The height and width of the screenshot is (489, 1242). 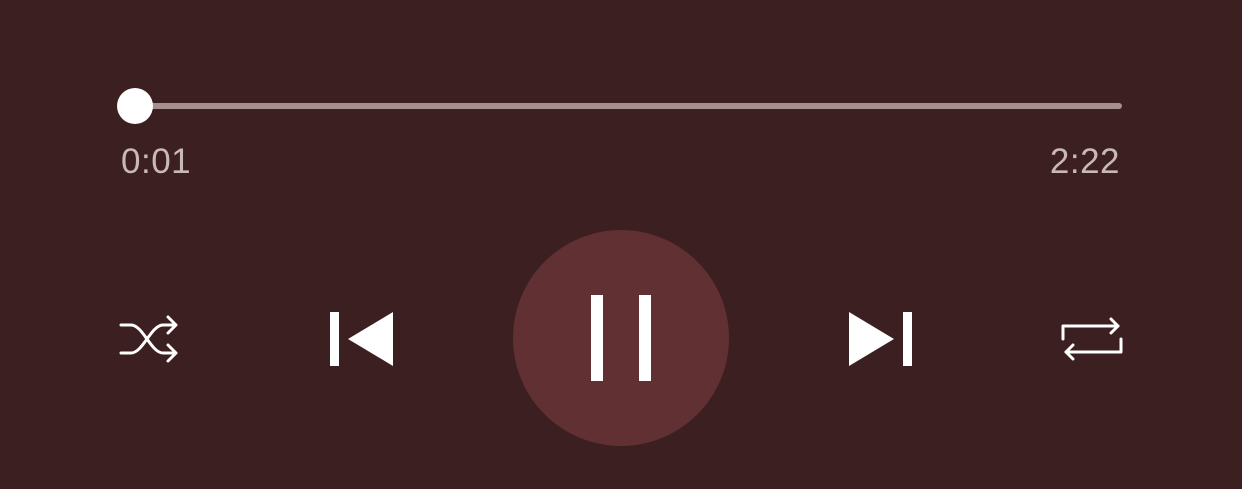 I want to click on elapsed-time: 0:01, so click(x=156, y=161).